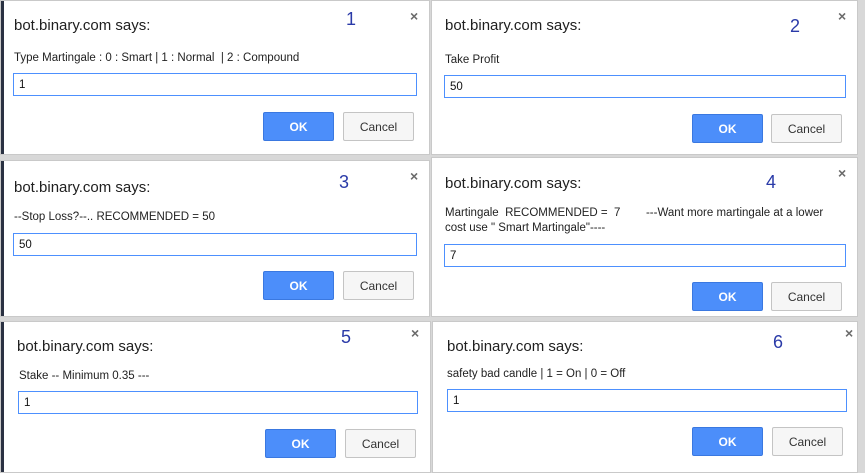 This screenshot has width=865, height=473. Describe the element at coordinates (795, 26) in the screenshot. I see `dialog-number-label: 2` at that location.